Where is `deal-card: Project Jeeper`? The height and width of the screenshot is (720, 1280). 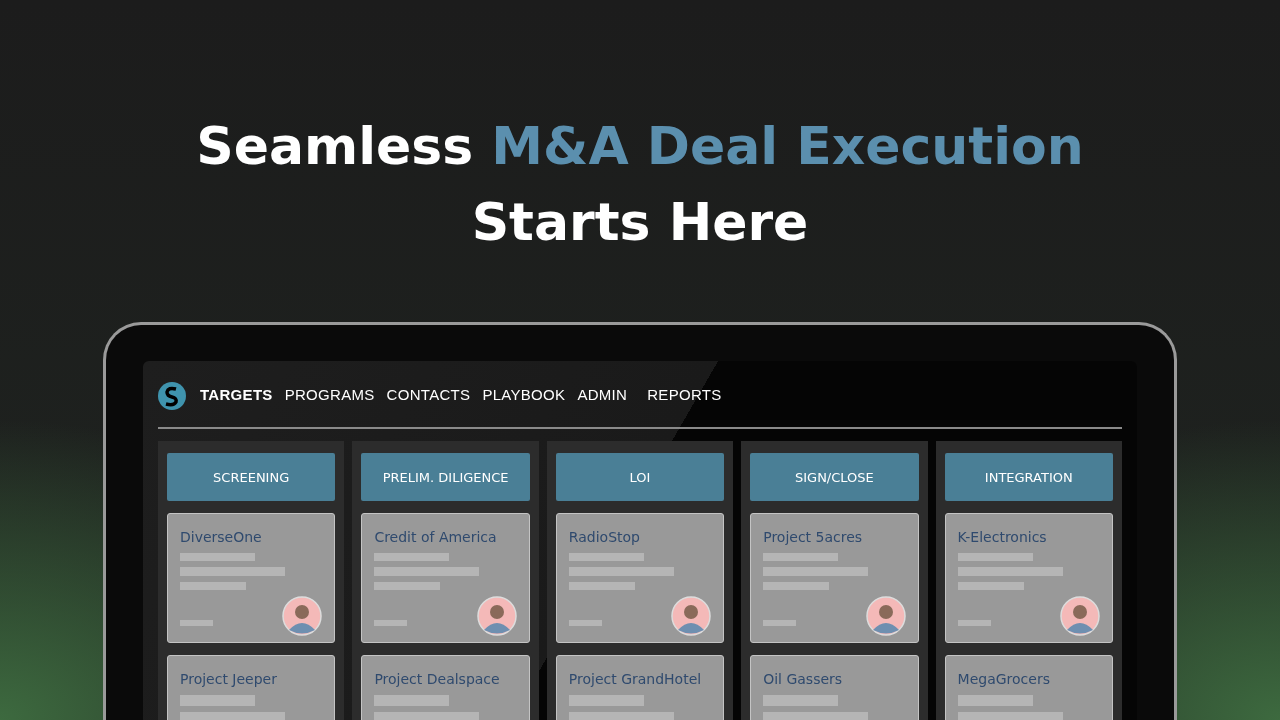
deal-card: Project Jeeper is located at coordinates (251, 687).